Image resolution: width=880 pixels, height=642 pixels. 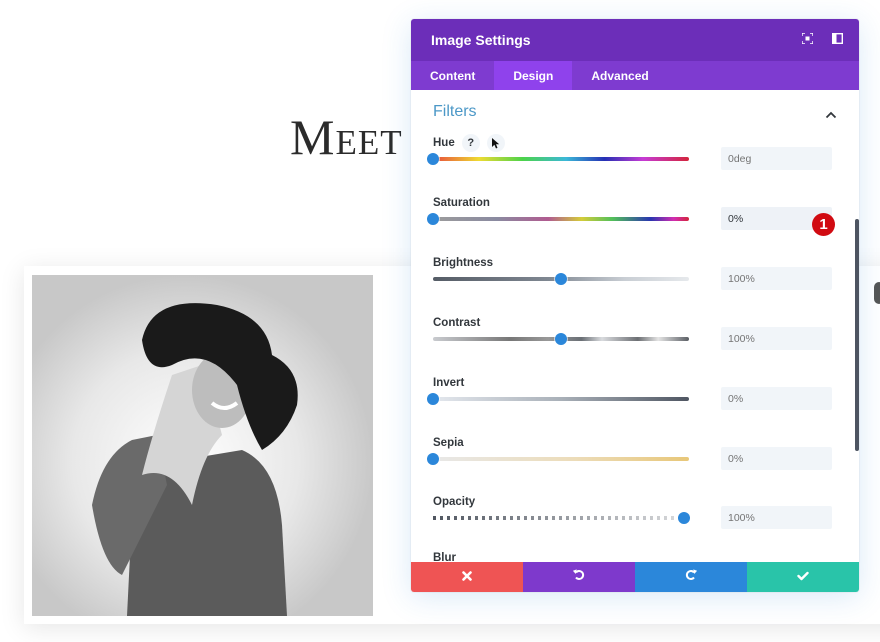 I want to click on filter-contrast: Contrast, so click(x=633, y=345).